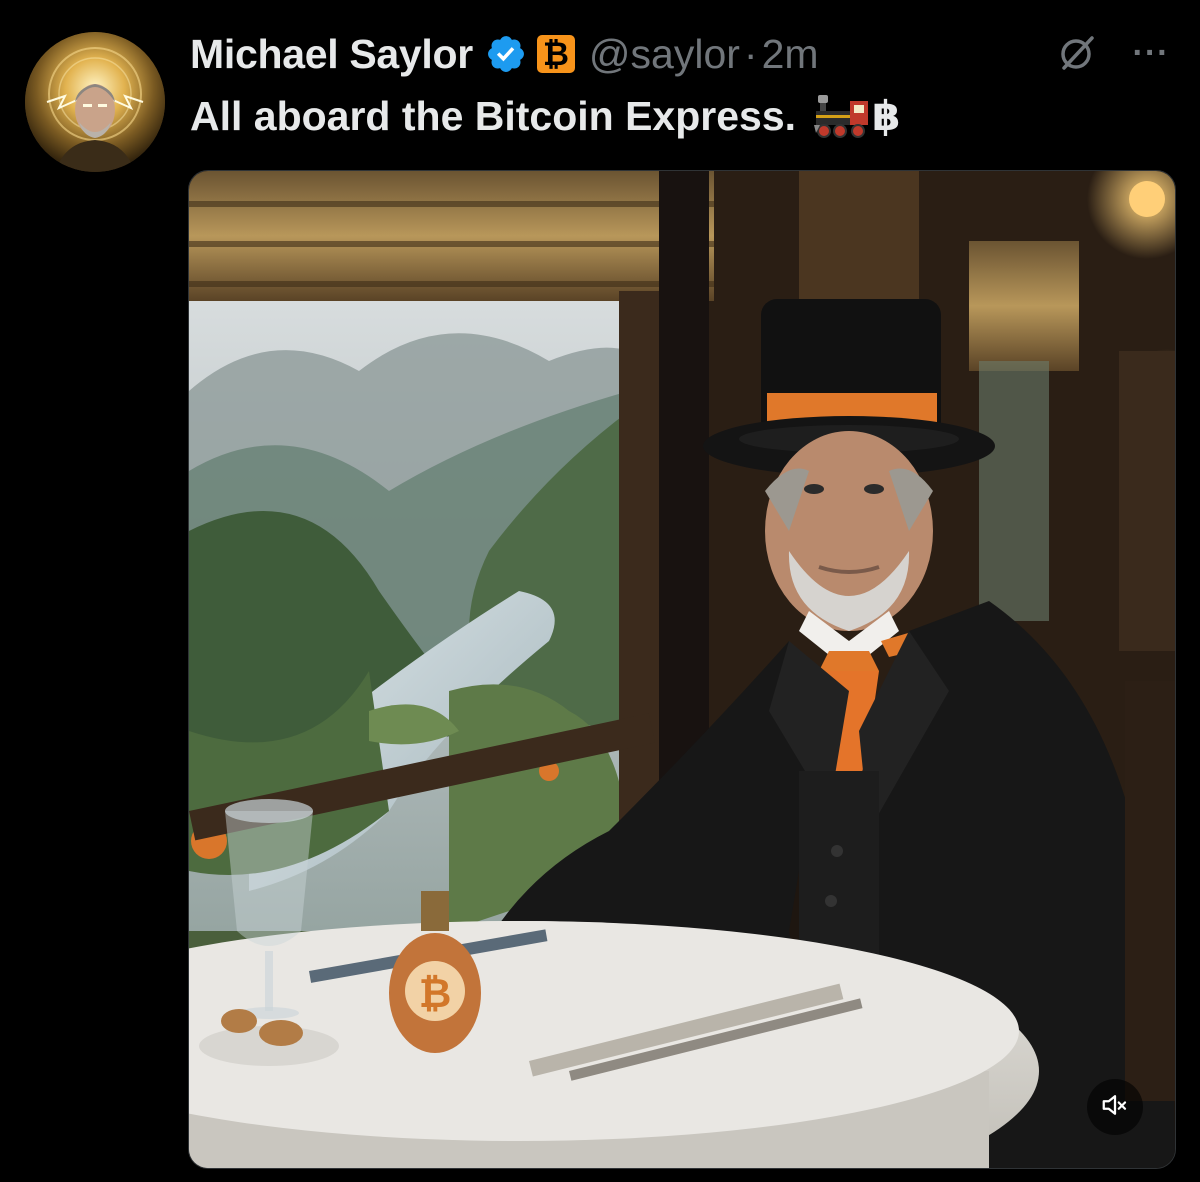 The height and width of the screenshot is (1182, 1200). What do you see at coordinates (664, 54) in the screenshot?
I see `handle: @saylor` at bounding box center [664, 54].